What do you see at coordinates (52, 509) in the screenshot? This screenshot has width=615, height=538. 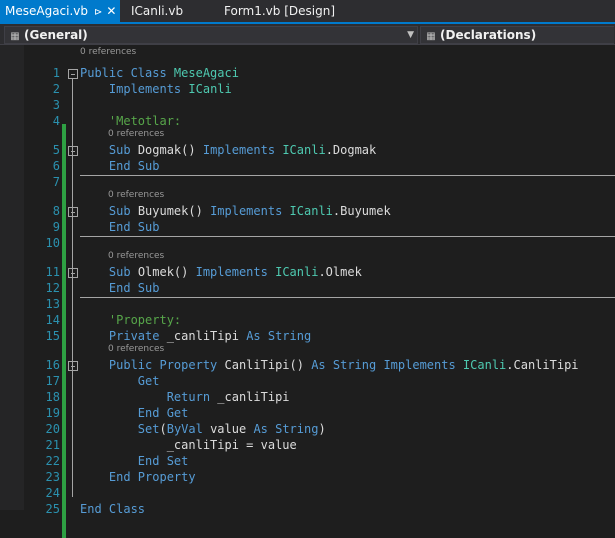 I see `line-number: 25` at bounding box center [52, 509].